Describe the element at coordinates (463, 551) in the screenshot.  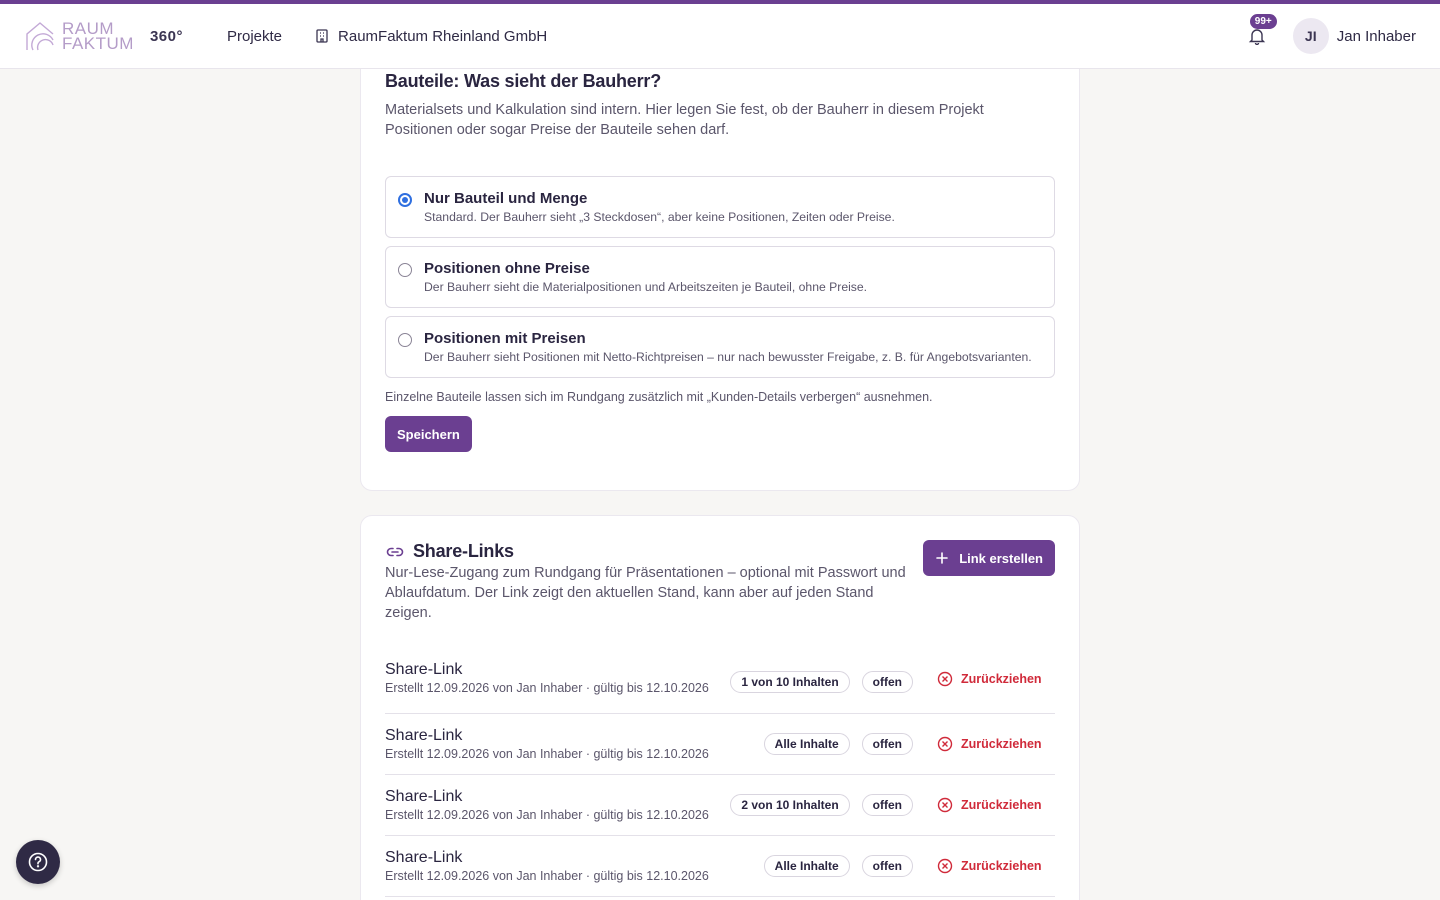
I see `share-links-title: Share-Links` at that location.